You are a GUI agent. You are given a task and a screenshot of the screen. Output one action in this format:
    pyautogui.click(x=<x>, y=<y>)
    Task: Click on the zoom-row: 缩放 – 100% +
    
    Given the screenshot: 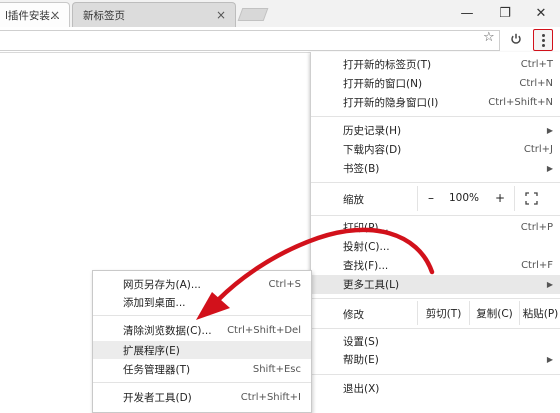 What is the action you would take?
    pyautogui.click(x=435, y=198)
    